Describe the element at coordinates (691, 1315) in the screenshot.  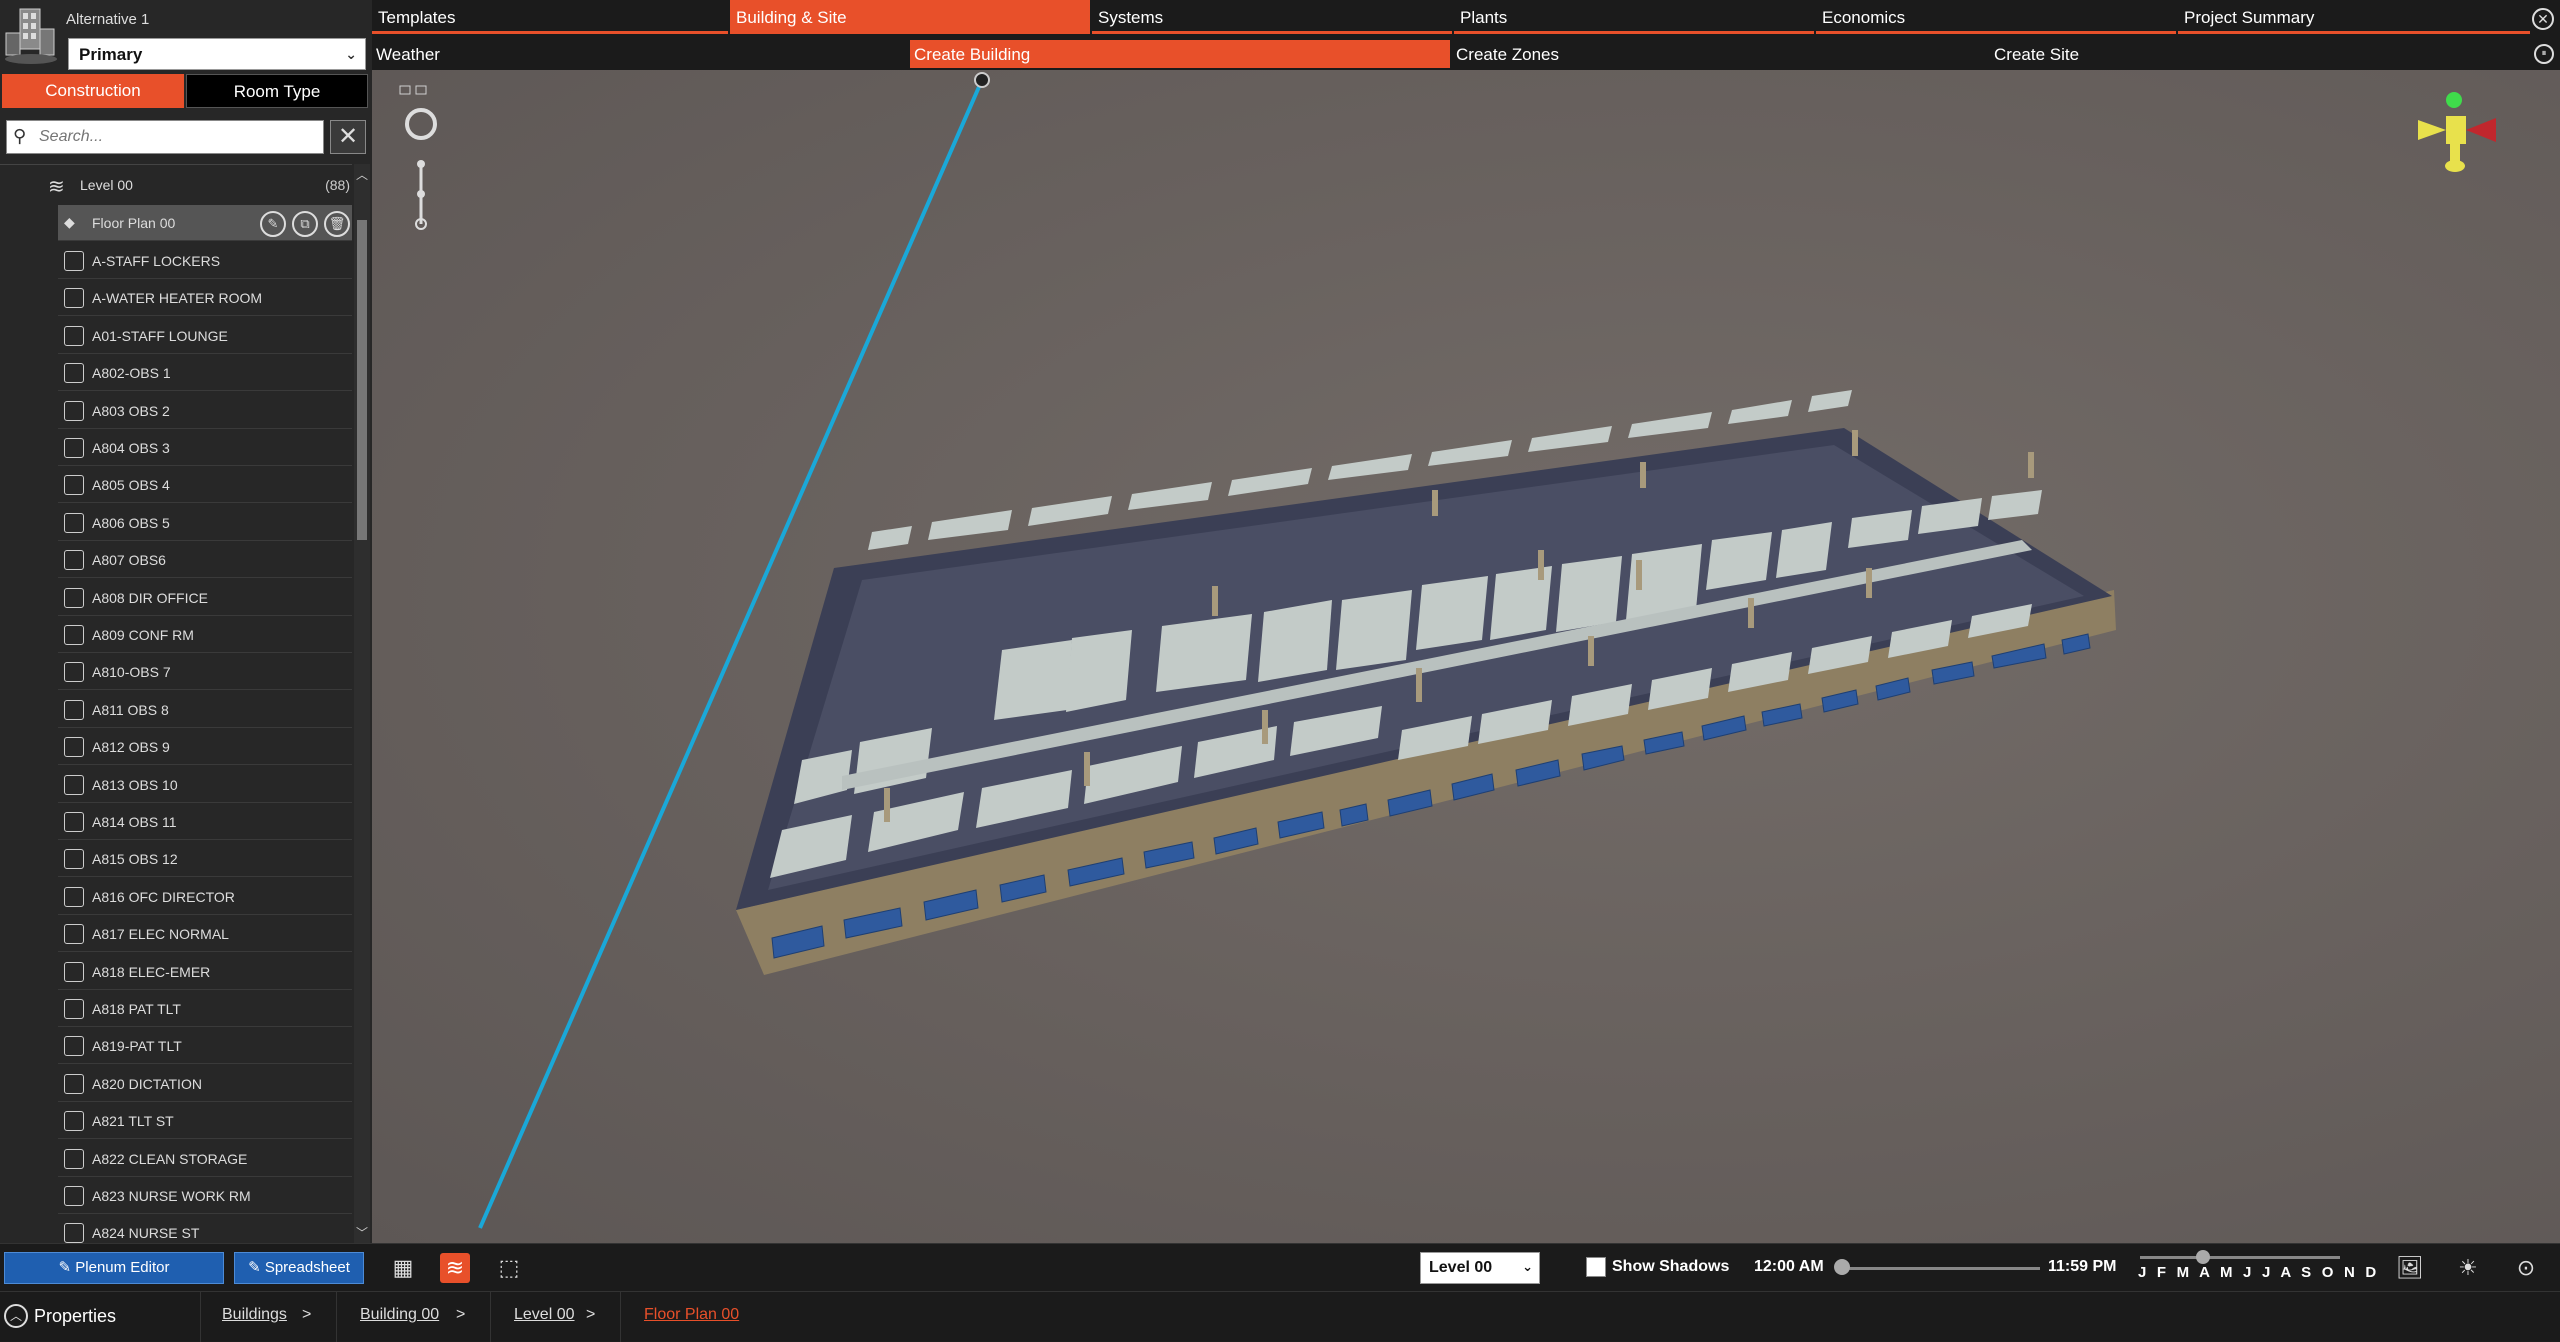
I see `breadcrumb-floor-plan: Floor Plan 00` at that location.